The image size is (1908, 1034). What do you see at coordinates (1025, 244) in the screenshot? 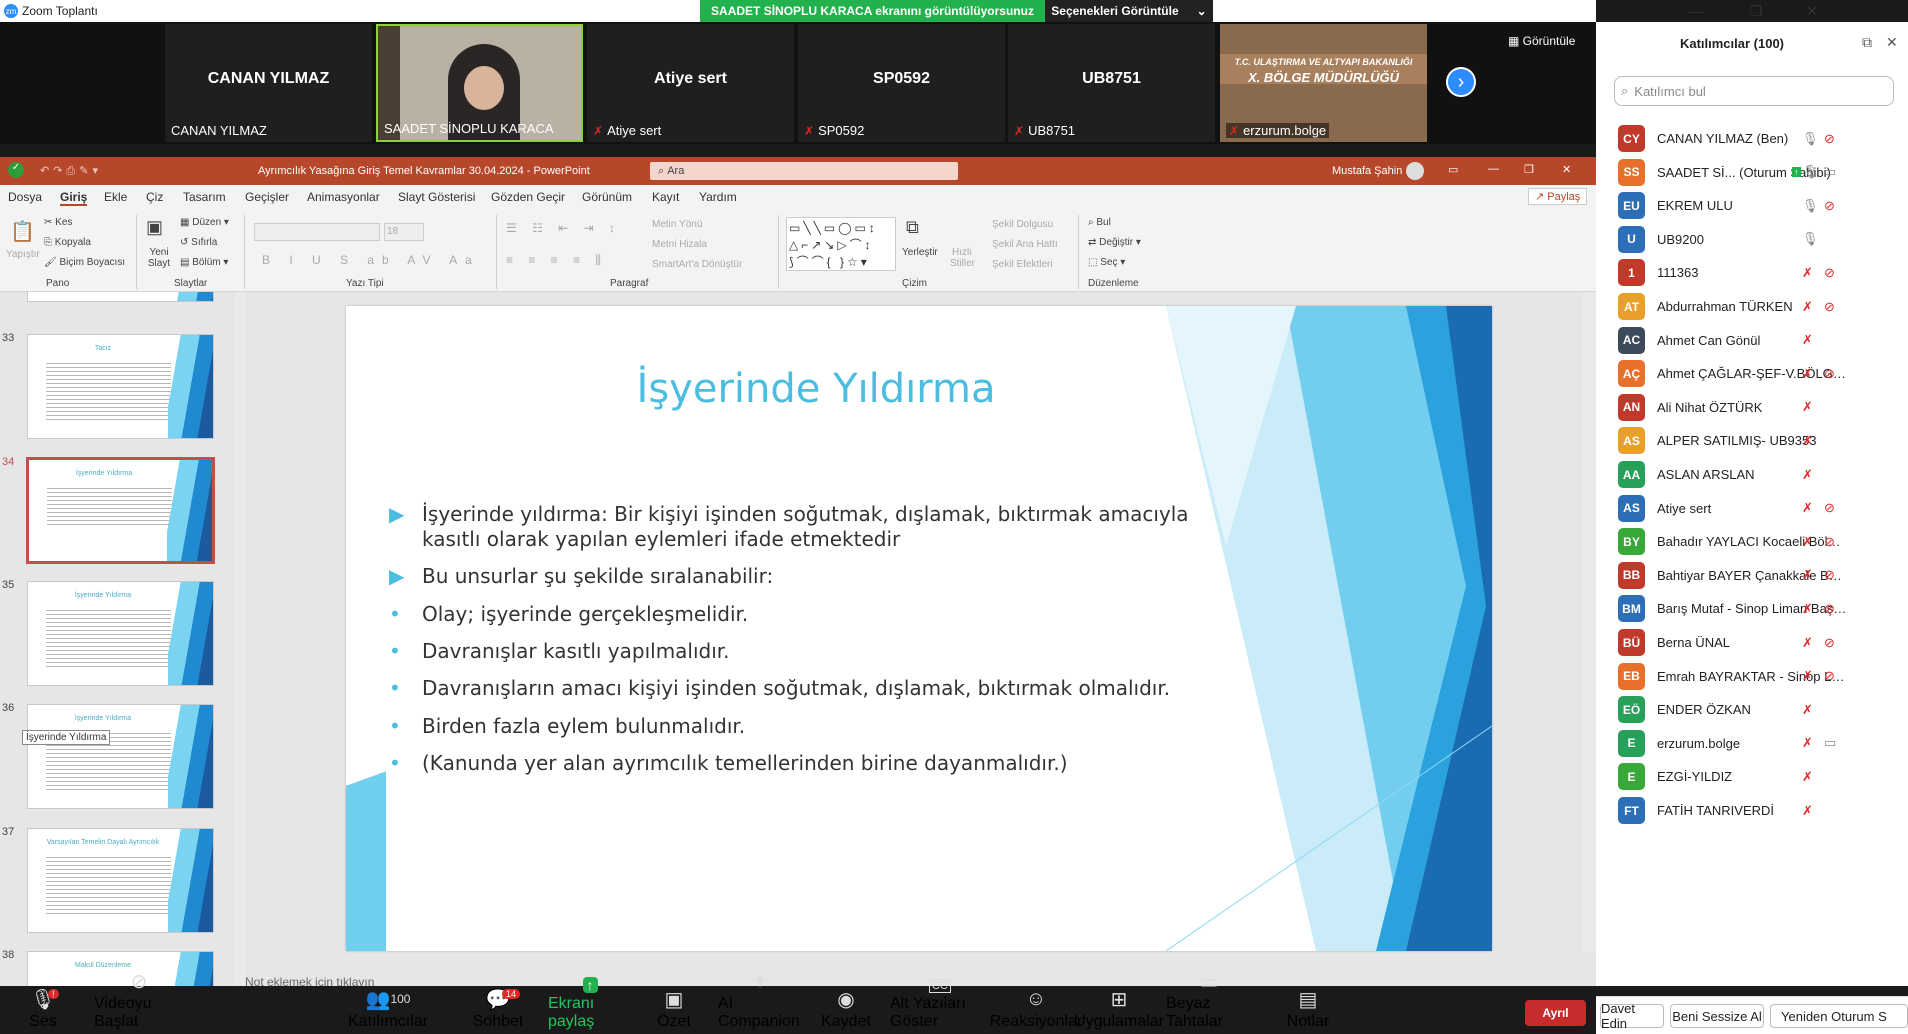
I see `shape-outline-button: Şekil Ana Hattı` at bounding box center [1025, 244].